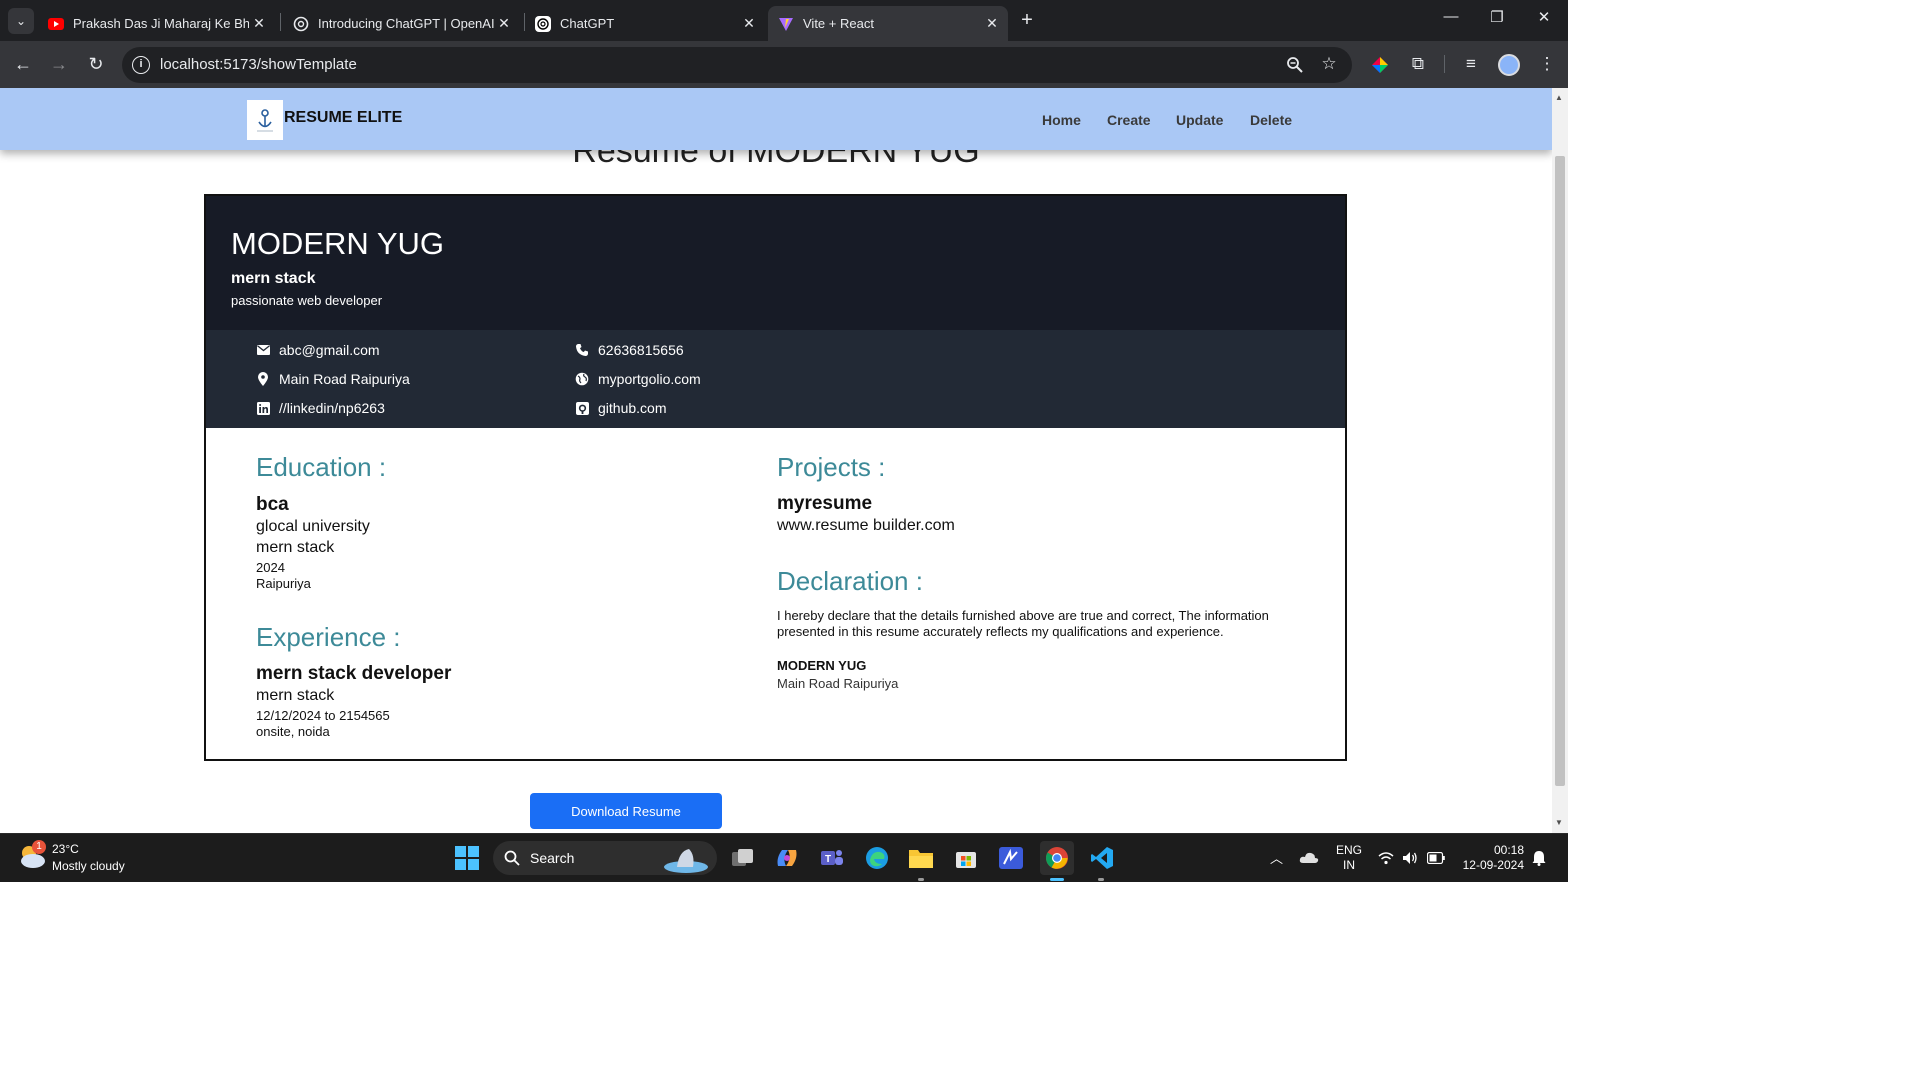 The image size is (1920, 1080). I want to click on nav-link-home: Home, so click(1061, 120).